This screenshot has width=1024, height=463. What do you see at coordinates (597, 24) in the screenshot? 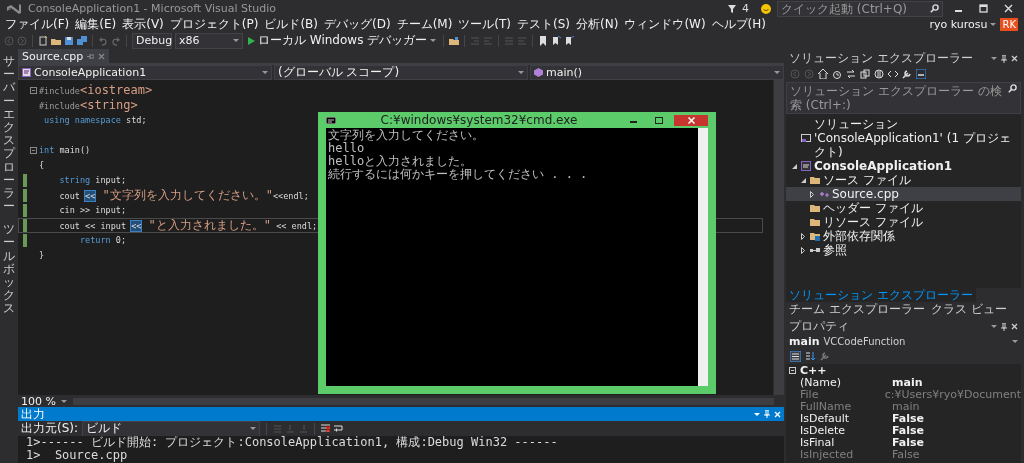
I see `menu-item: 分析(N)` at bounding box center [597, 24].